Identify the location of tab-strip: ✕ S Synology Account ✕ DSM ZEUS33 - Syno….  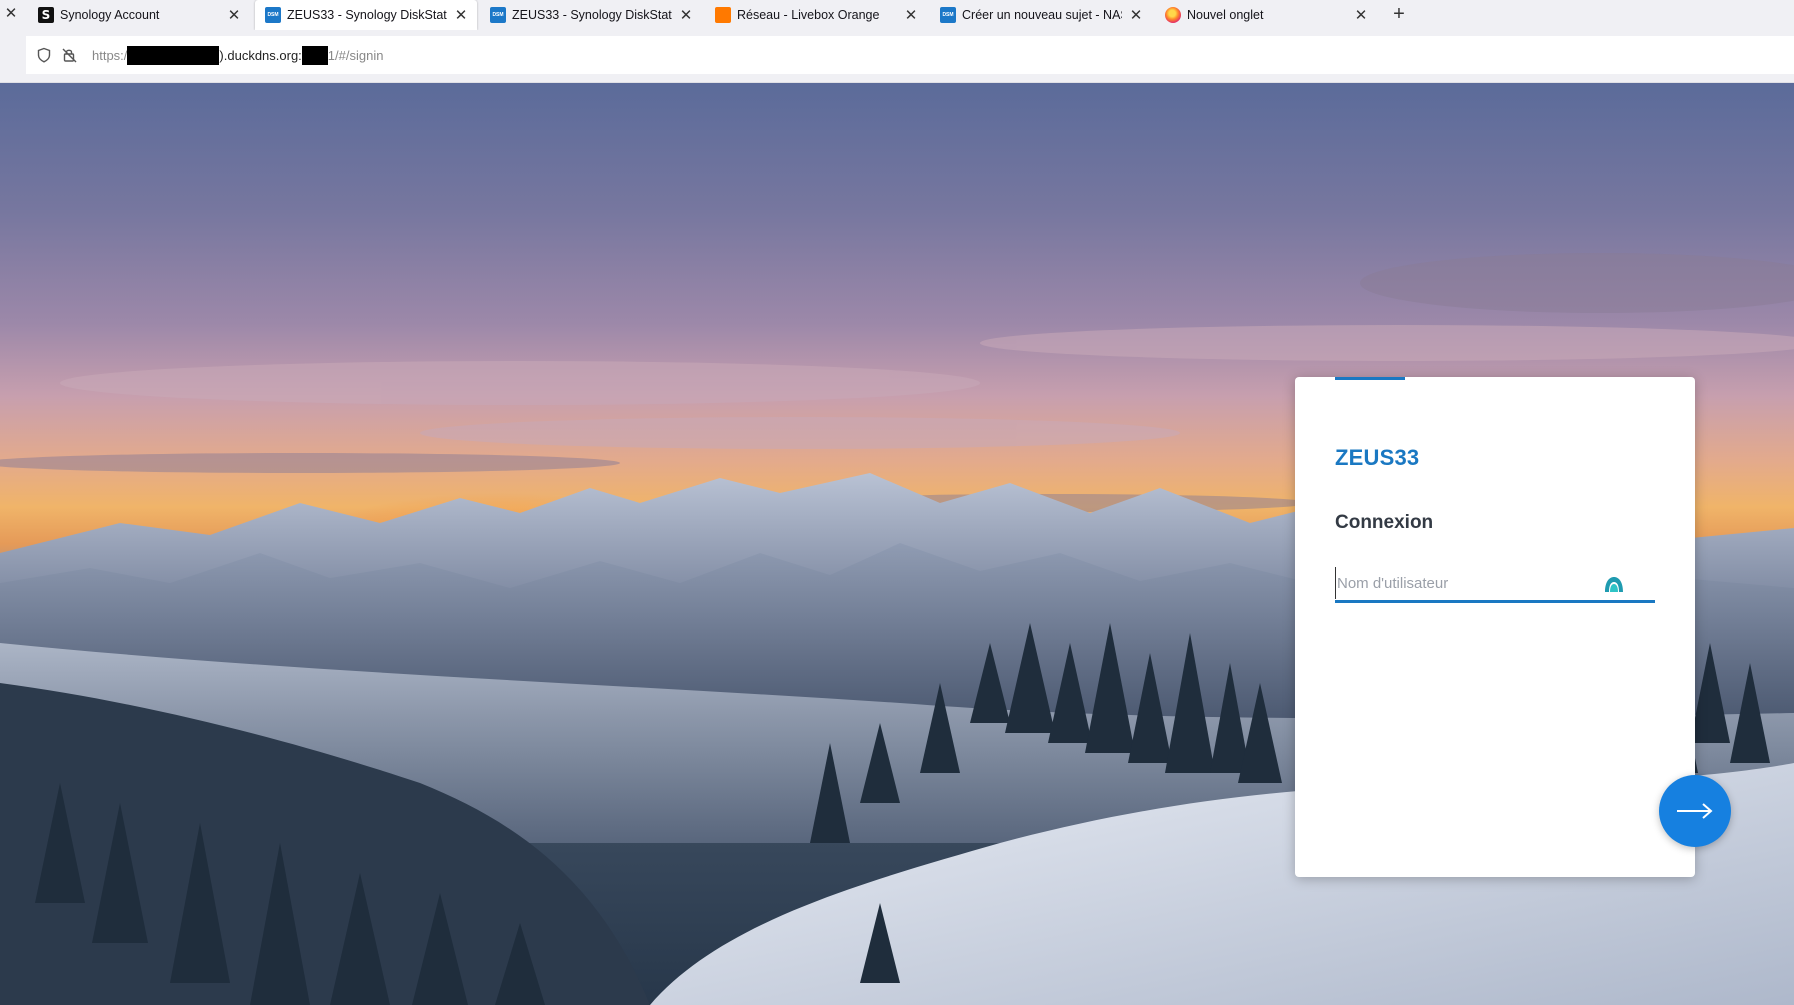
(897, 15).